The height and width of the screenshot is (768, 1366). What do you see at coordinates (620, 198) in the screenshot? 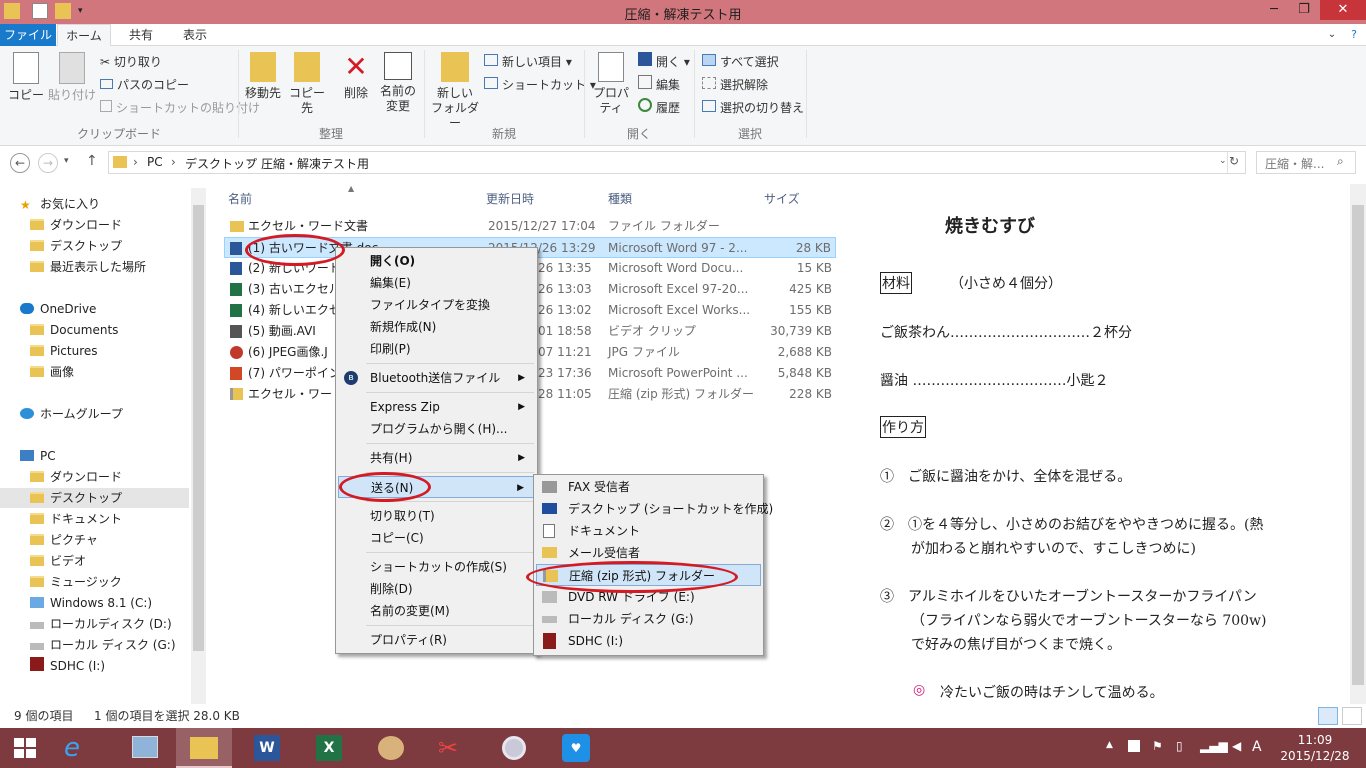
I see `column-type: 種類` at bounding box center [620, 198].